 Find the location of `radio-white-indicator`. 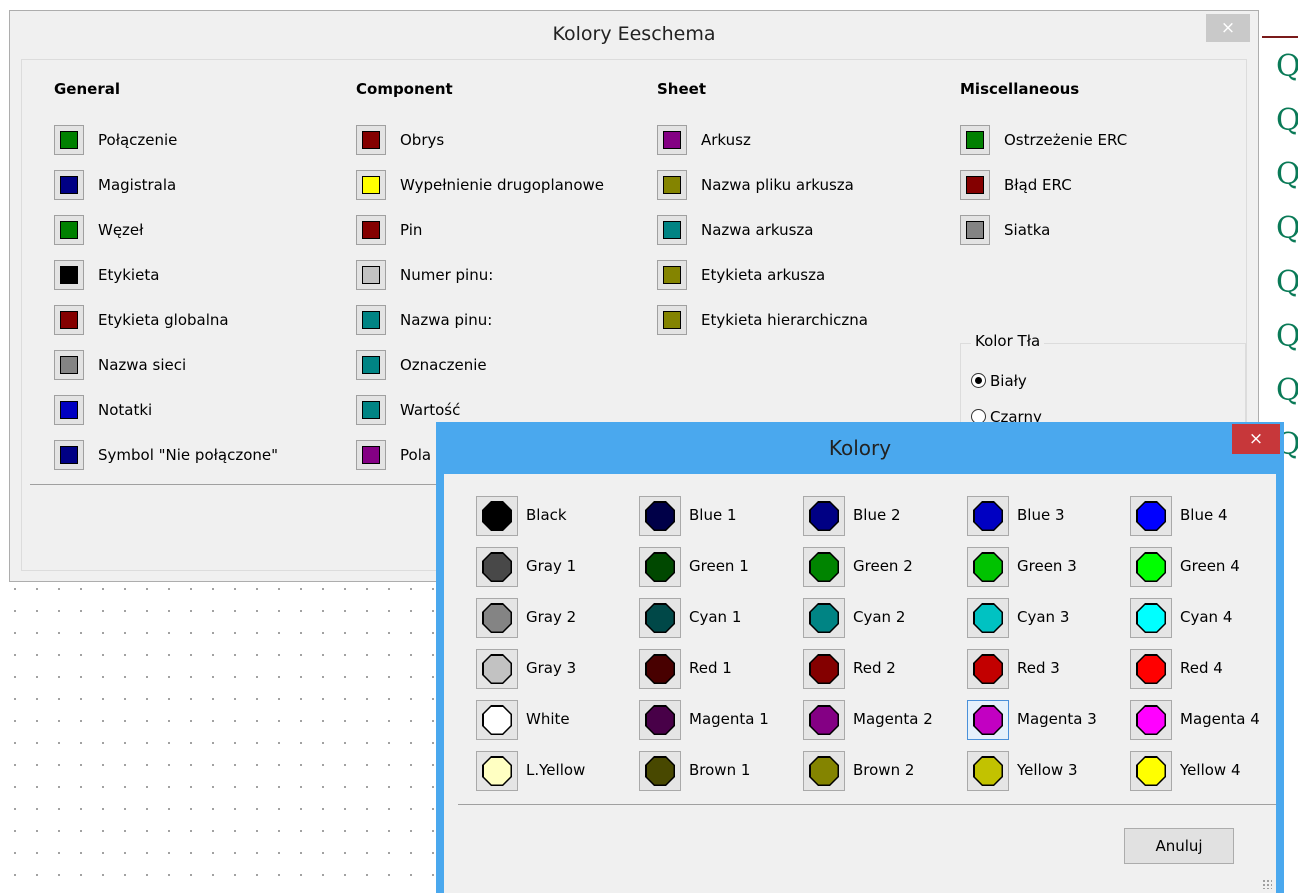

radio-white-indicator is located at coordinates (978, 380).